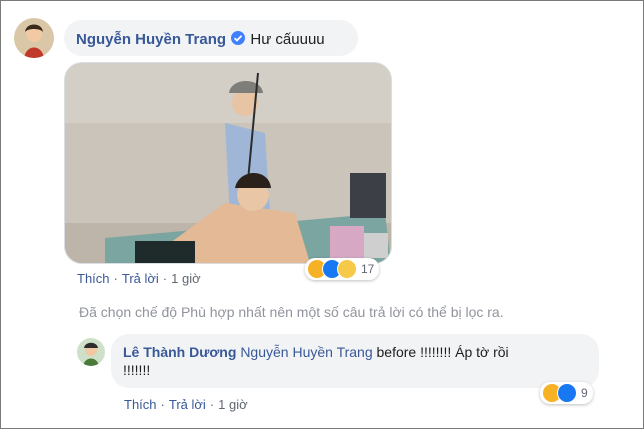  Describe the element at coordinates (151, 39) in the screenshot. I see `comment-author: Nguyễn Huyền Trang` at that location.